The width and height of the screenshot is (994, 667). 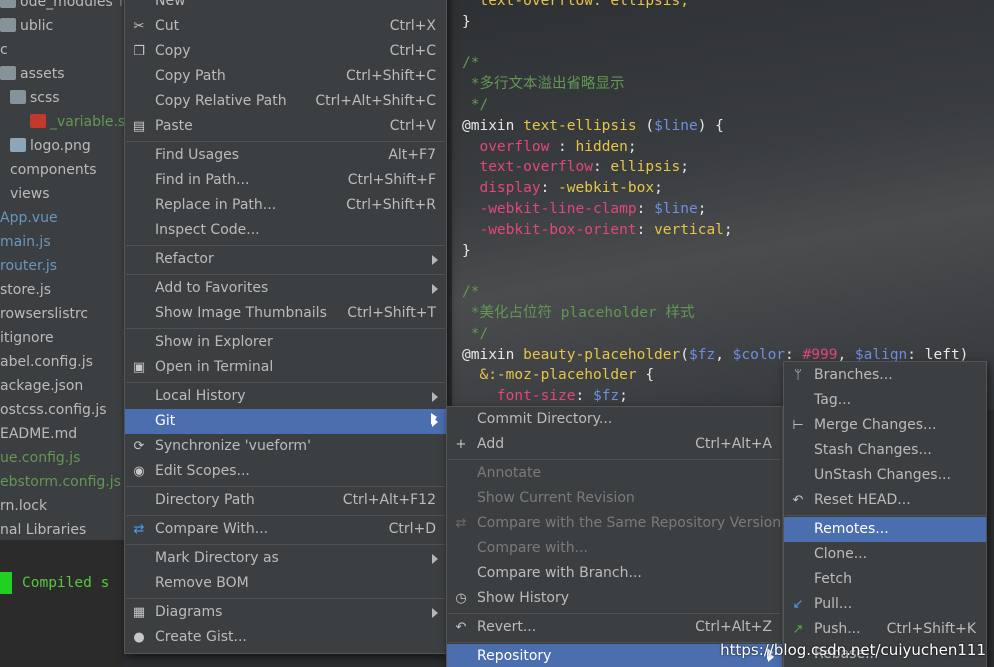 I want to click on tree-item-label: router.js, so click(x=29, y=266).